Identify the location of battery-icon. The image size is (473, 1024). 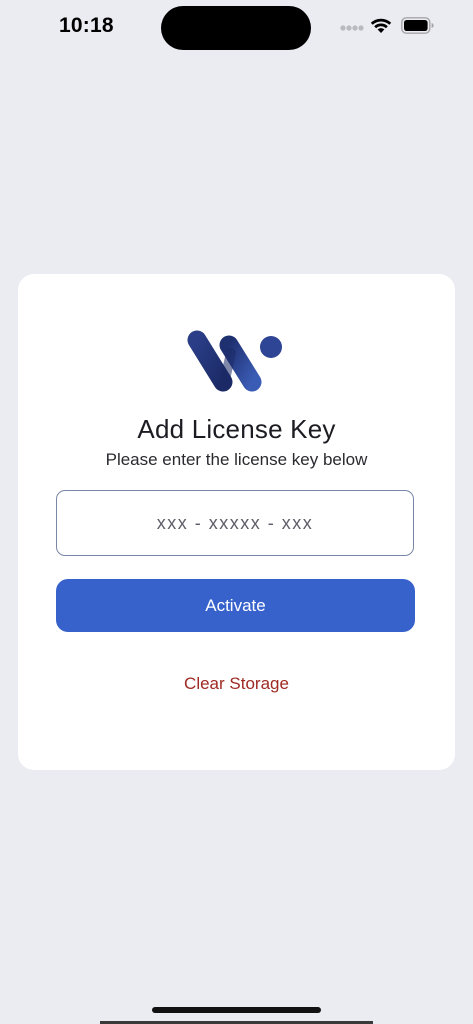
(417, 25).